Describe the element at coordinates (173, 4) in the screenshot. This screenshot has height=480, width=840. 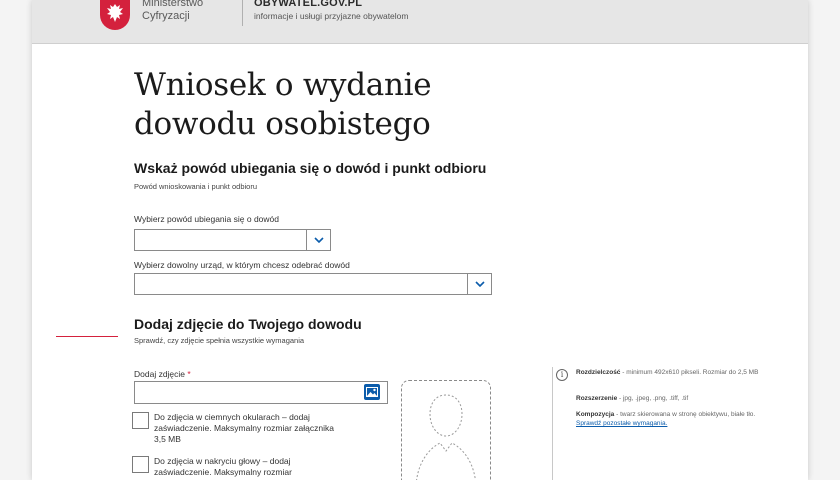
I see `ministry-line-1: Ministerstwo` at that location.